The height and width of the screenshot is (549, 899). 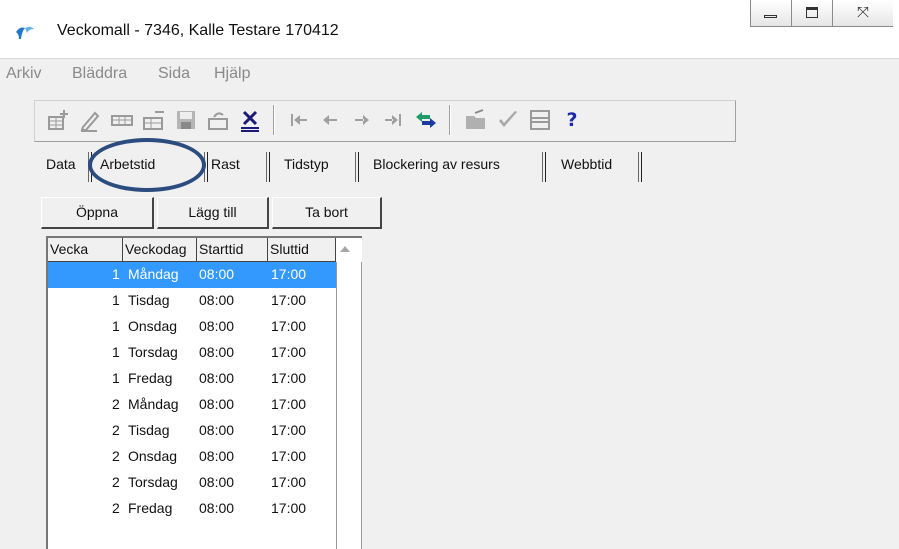 What do you see at coordinates (330, 120) in the screenshot?
I see `previous-record-icon` at bounding box center [330, 120].